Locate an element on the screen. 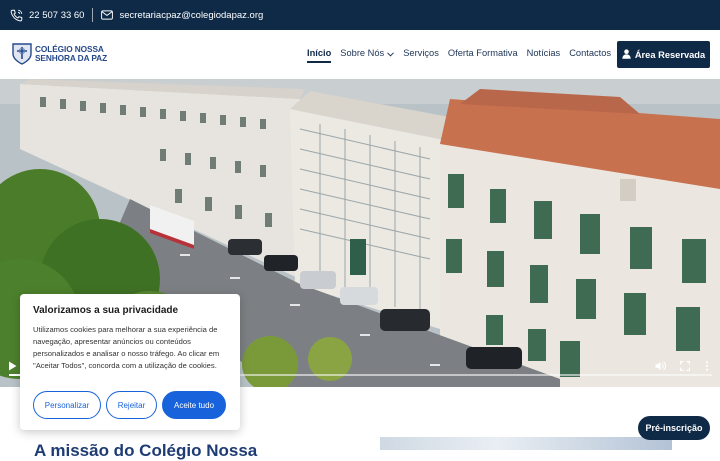  crest-icon is located at coordinates (22, 54).